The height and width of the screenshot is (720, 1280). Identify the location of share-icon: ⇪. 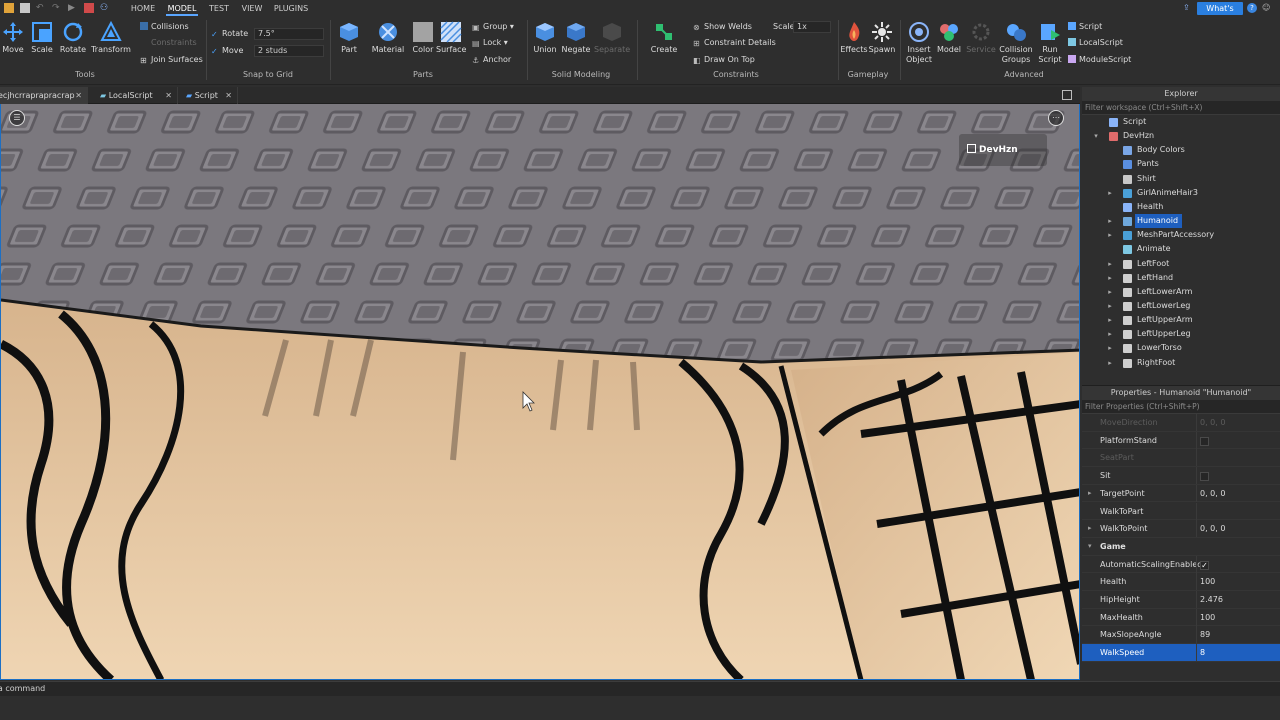
(1187, 7).